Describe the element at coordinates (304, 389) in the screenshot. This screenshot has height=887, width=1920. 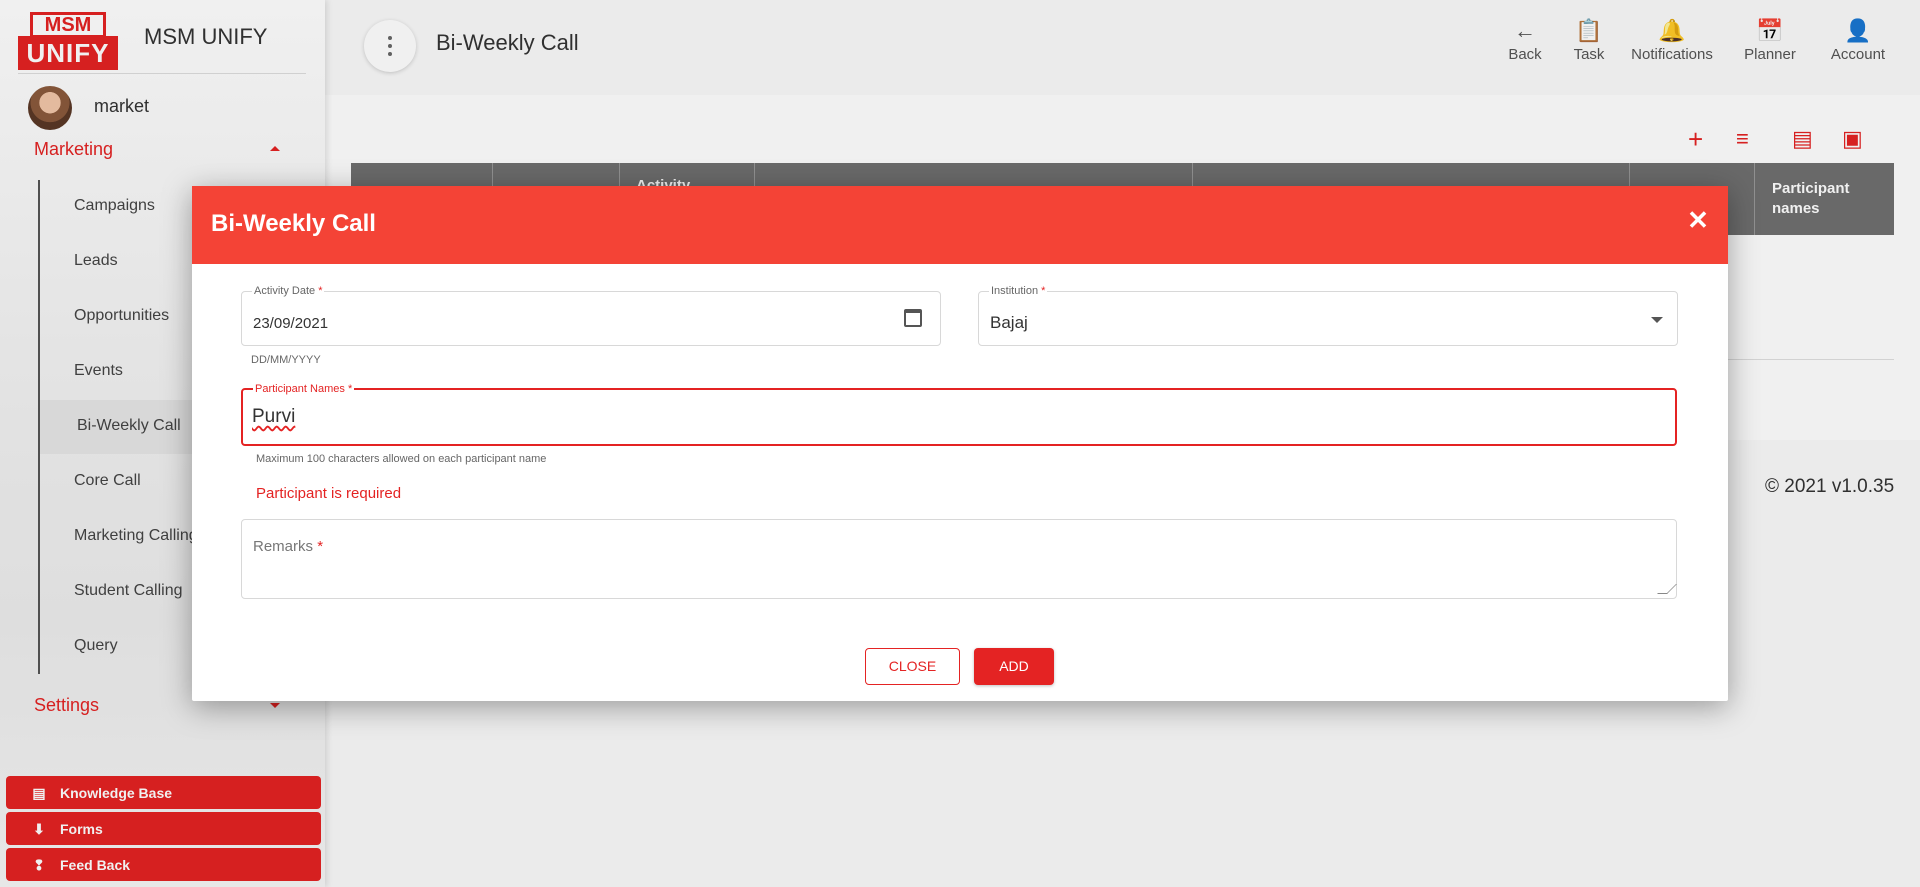
I see `participant-names-label: Participant Names *` at that location.